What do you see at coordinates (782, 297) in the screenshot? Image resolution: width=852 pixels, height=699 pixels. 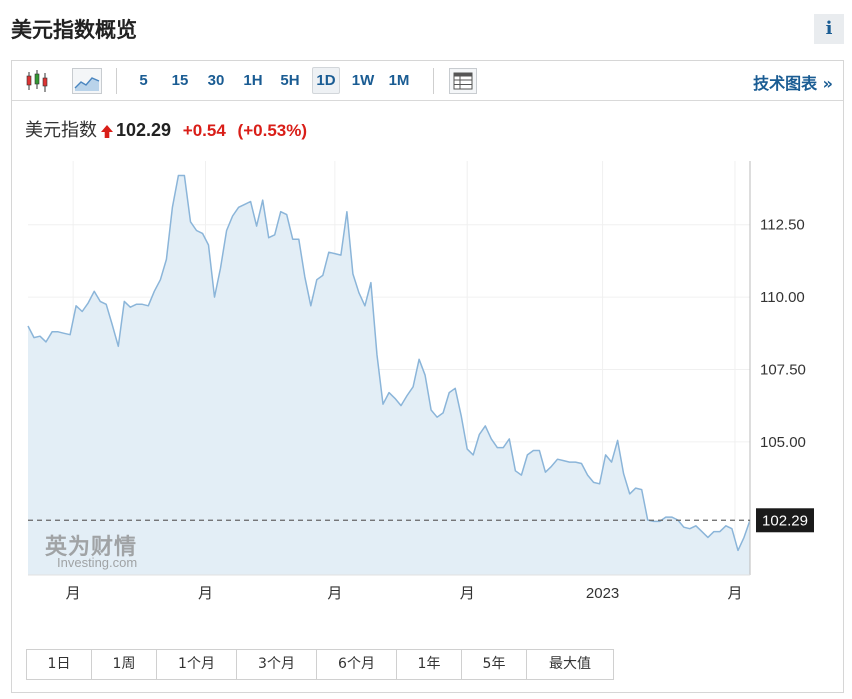 I see `y-tick-label: 110.00` at bounding box center [782, 297].